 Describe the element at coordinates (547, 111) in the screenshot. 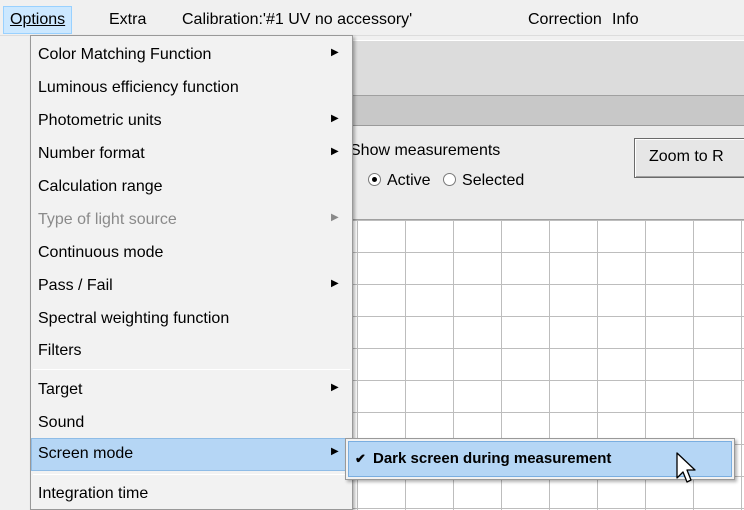

I see `panel-header-bar` at that location.